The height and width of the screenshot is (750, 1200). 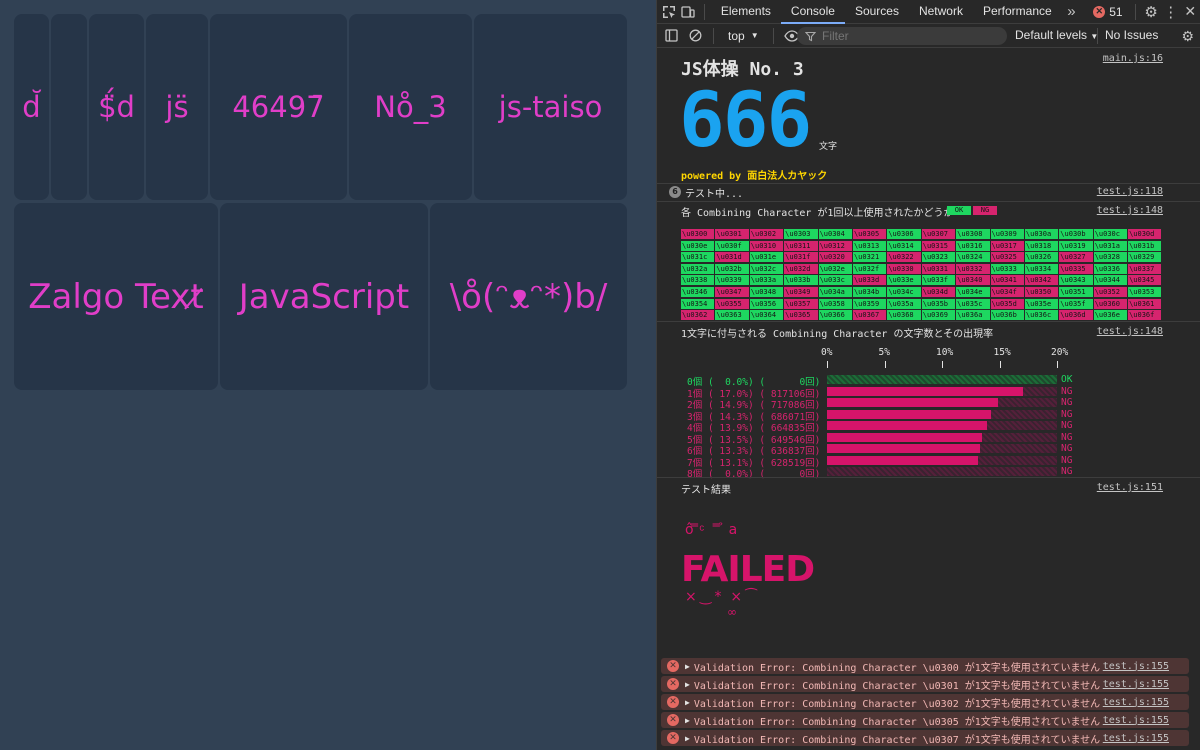 I want to click on tab-network: Network, so click(x=941, y=12).